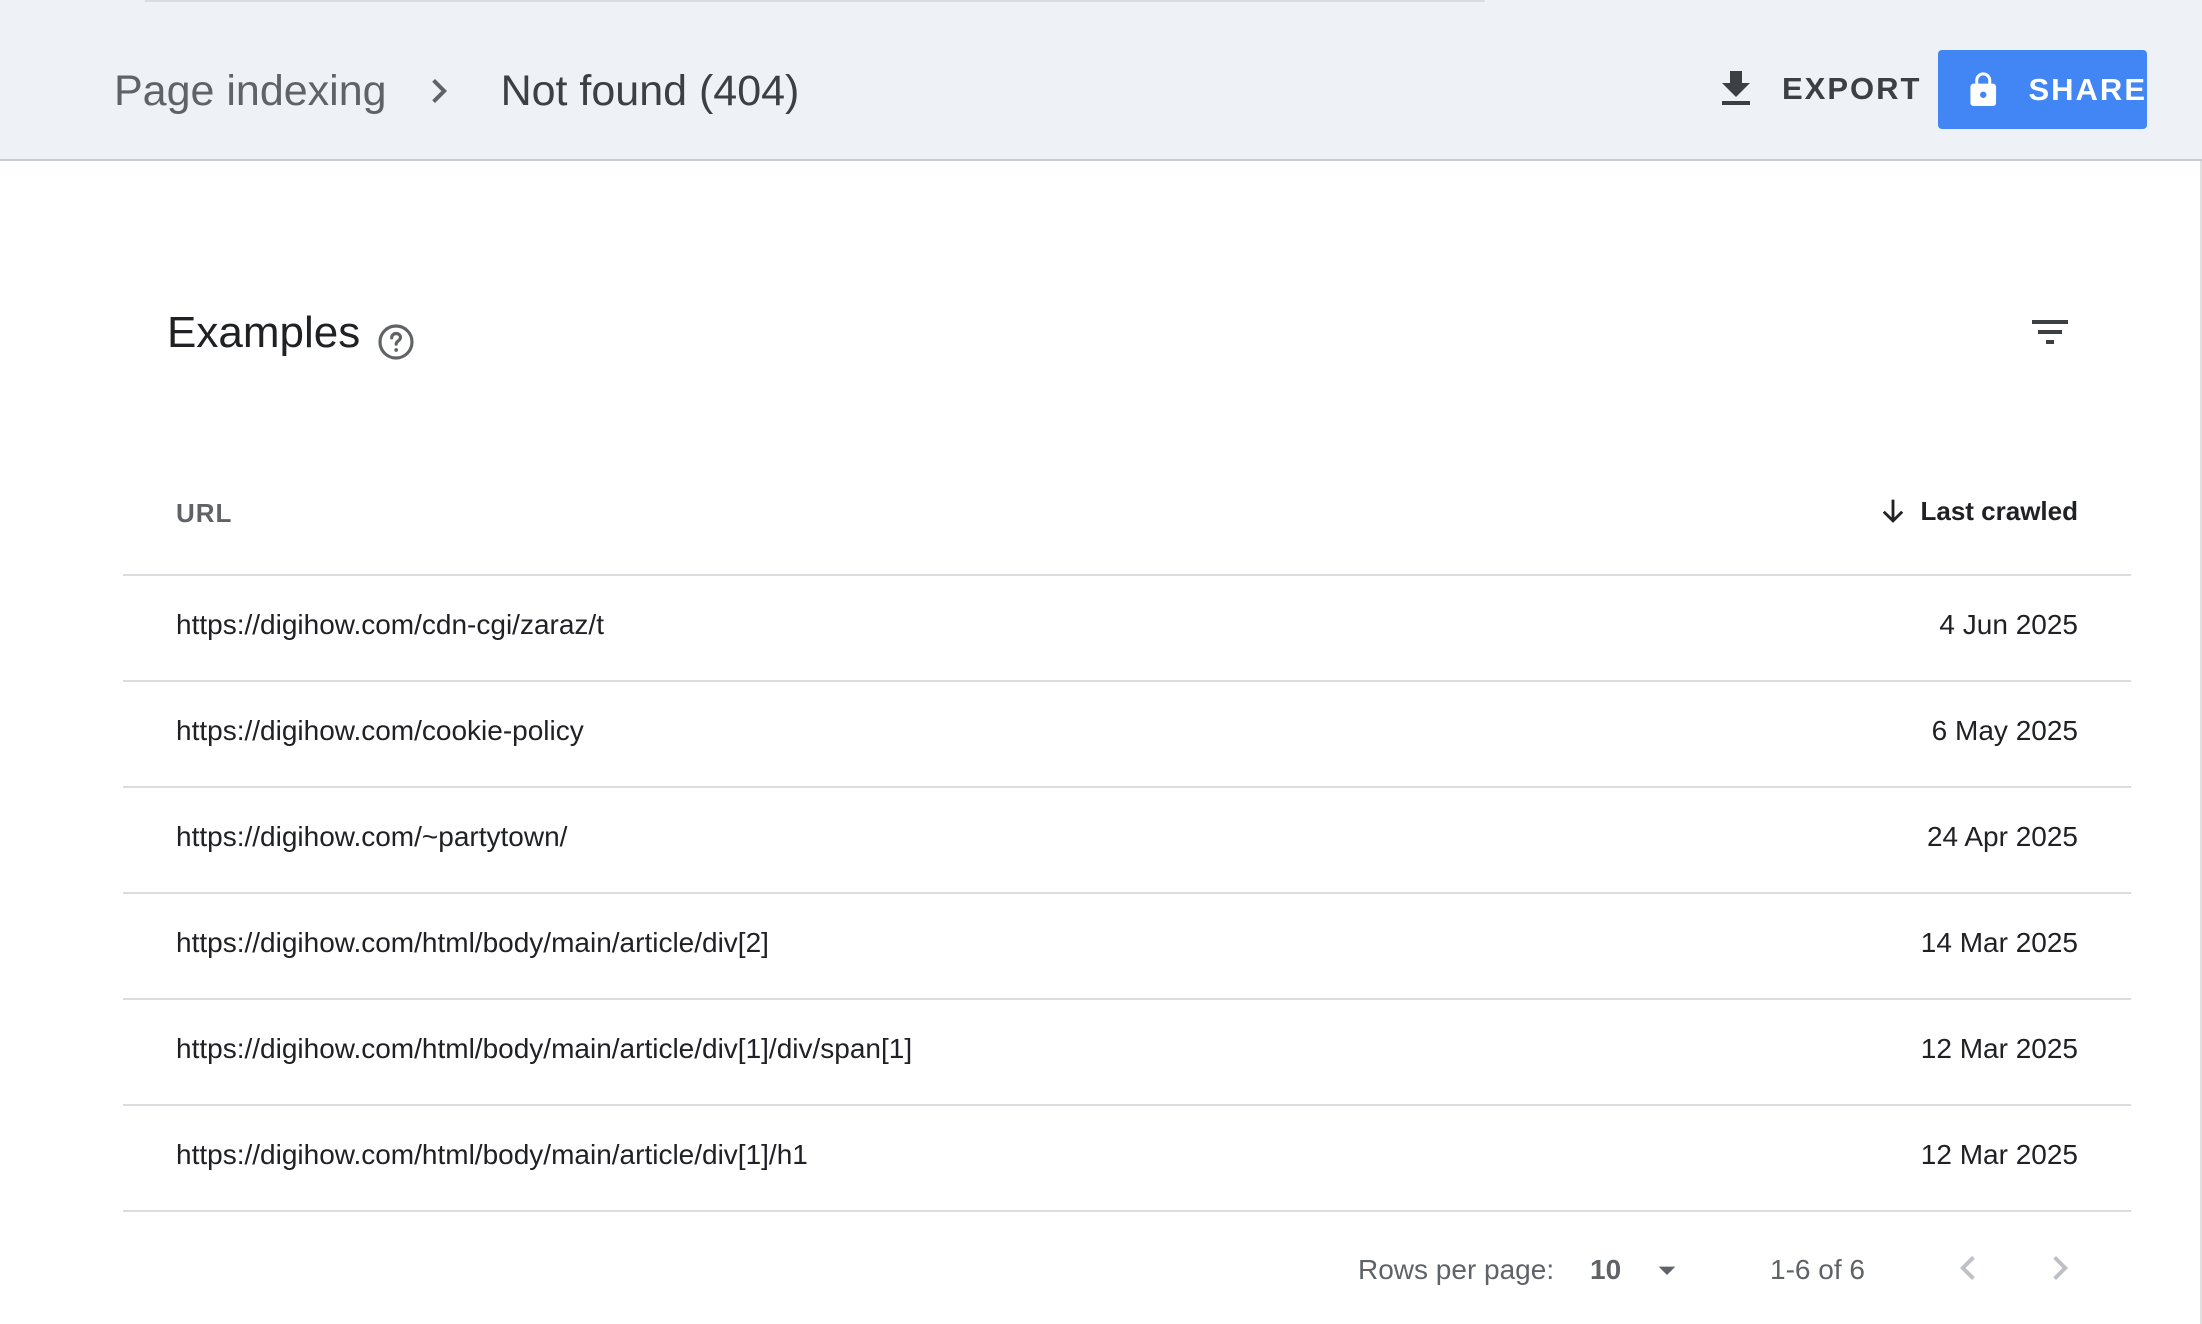 This screenshot has width=2202, height=1324. What do you see at coordinates (1606, 1269) in the screenshot?
I see `rows-per-page-value: 10` at bounding box center [1606, 1269].